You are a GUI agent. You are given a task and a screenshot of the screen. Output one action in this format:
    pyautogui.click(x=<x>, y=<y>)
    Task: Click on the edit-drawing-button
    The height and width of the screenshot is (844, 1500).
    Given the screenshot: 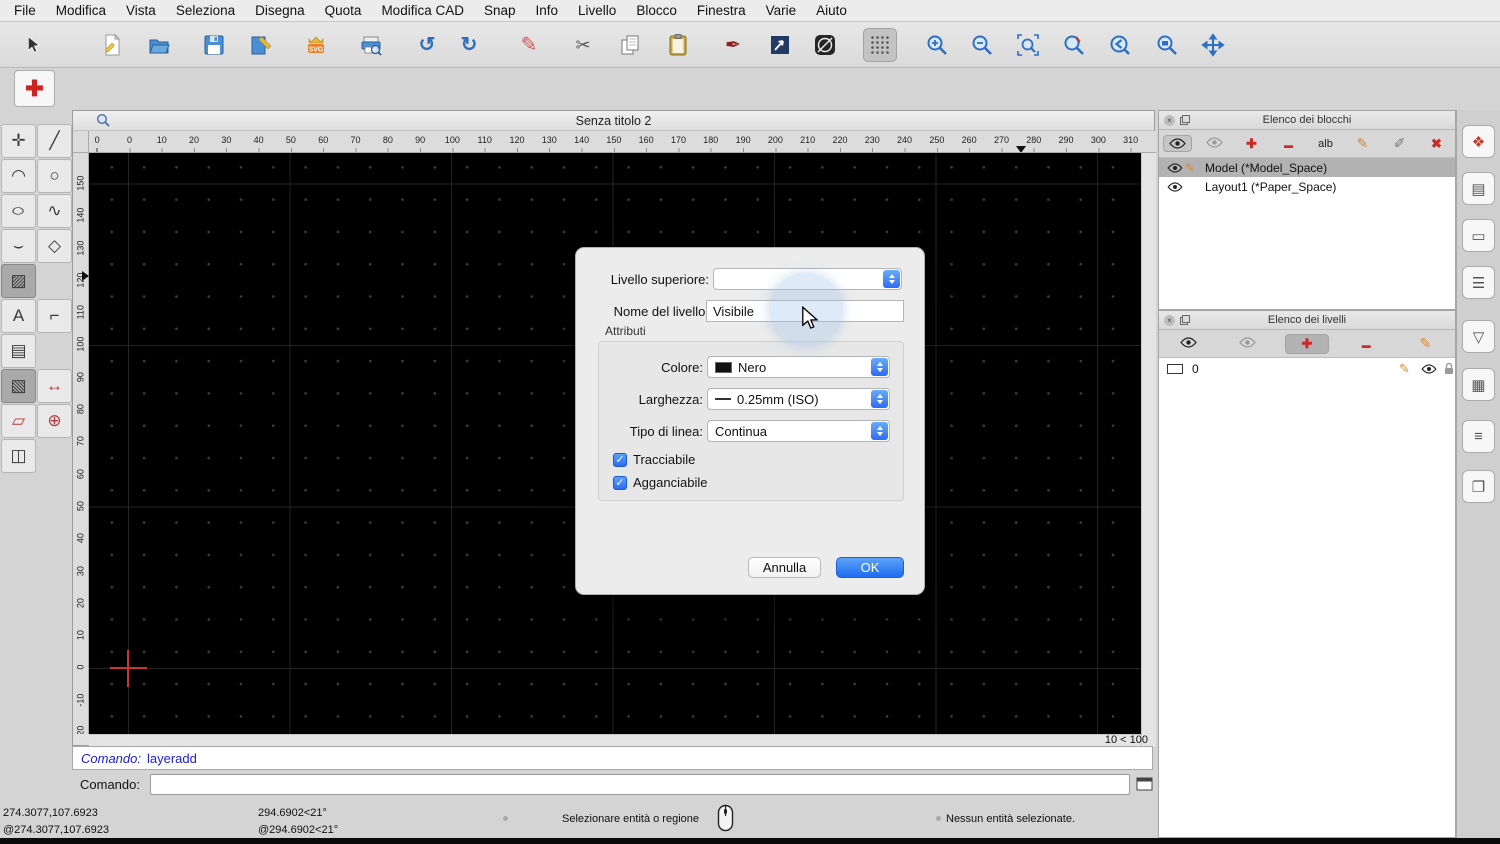 What is the action you would take?
    pyautogui.click(x=261, y=45)
    